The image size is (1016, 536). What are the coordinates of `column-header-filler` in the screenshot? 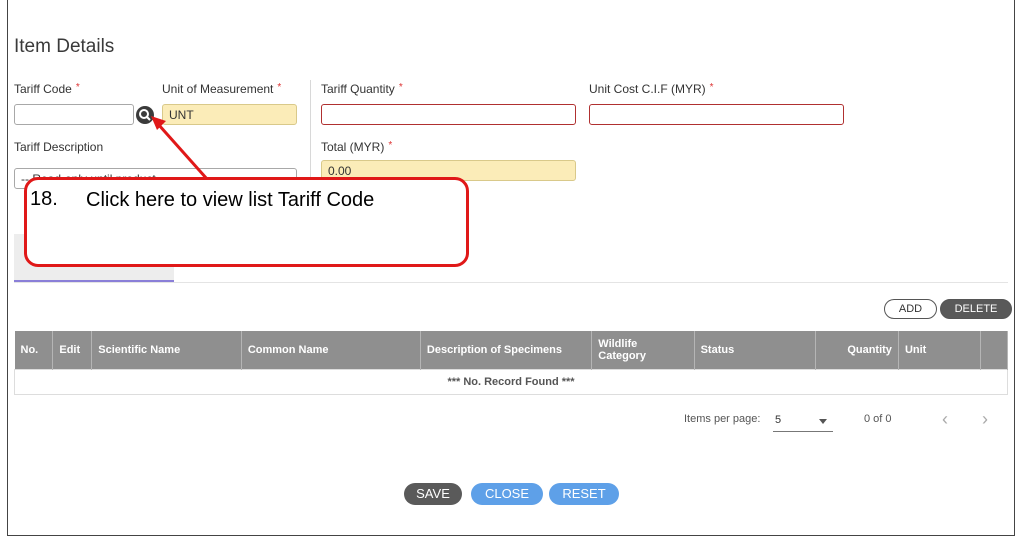 It's located at (994, 350).